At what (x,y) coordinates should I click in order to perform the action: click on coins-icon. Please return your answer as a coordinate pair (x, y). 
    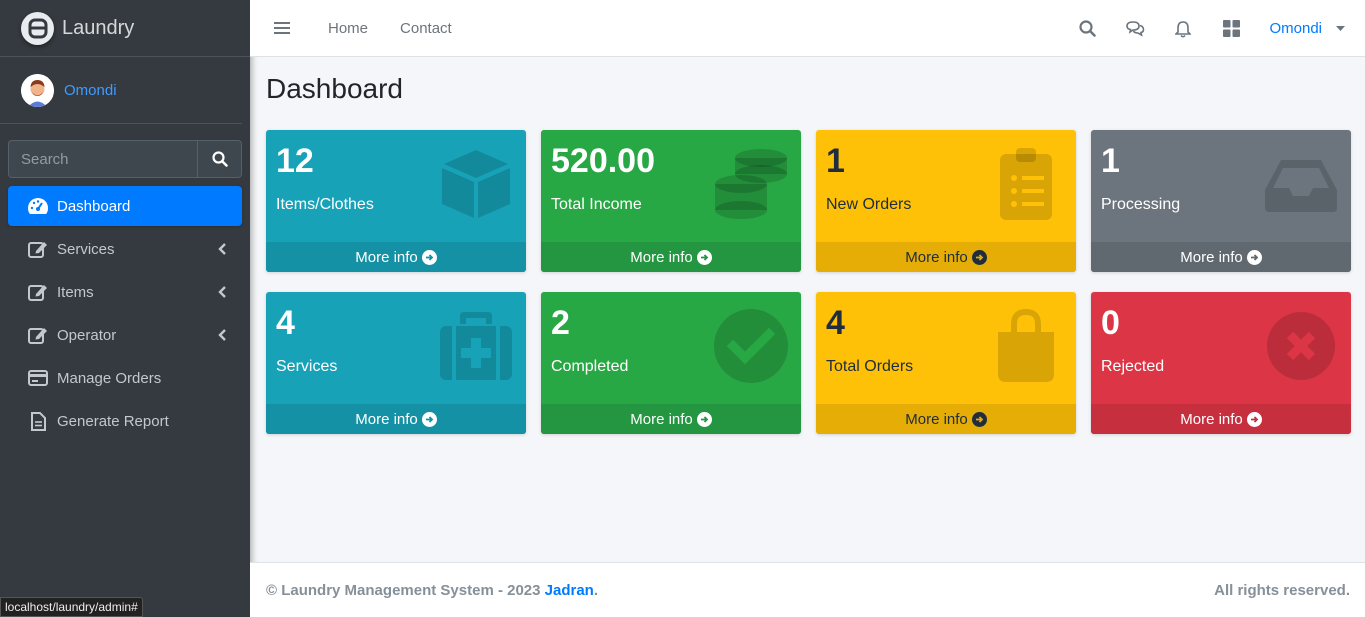
    Looking at the image, I should click on (751, 184).